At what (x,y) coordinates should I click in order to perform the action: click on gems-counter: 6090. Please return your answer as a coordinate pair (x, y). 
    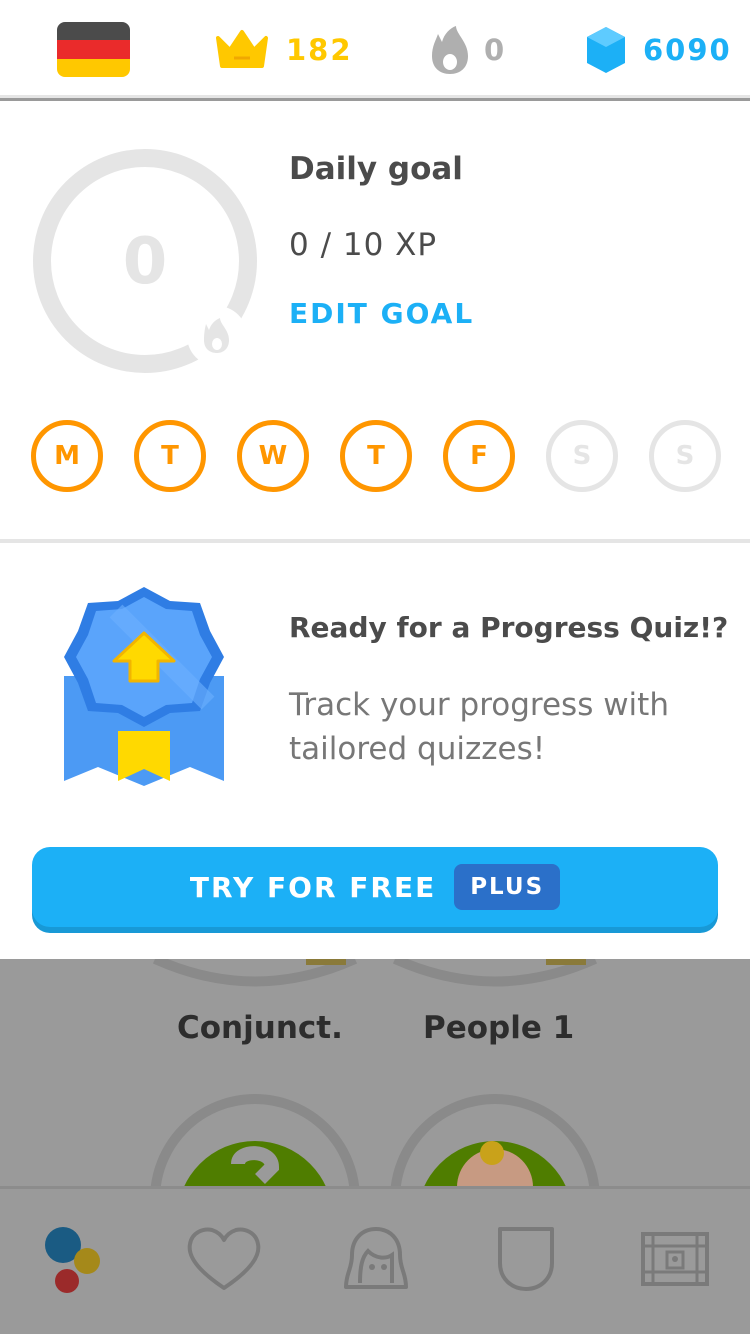
    Looking at the image, I should click on (658, 50).